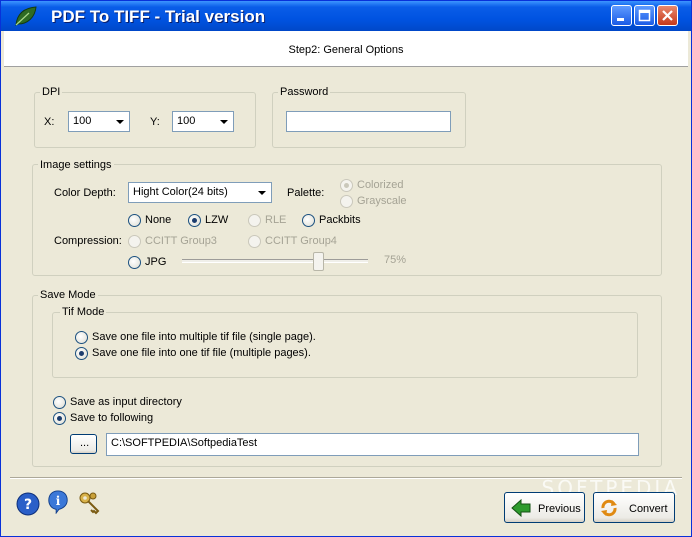  What do you see at coordinates (648, 509) in the screenshot?
I see `convert-label: Convert` at bounding box center [648, 509].